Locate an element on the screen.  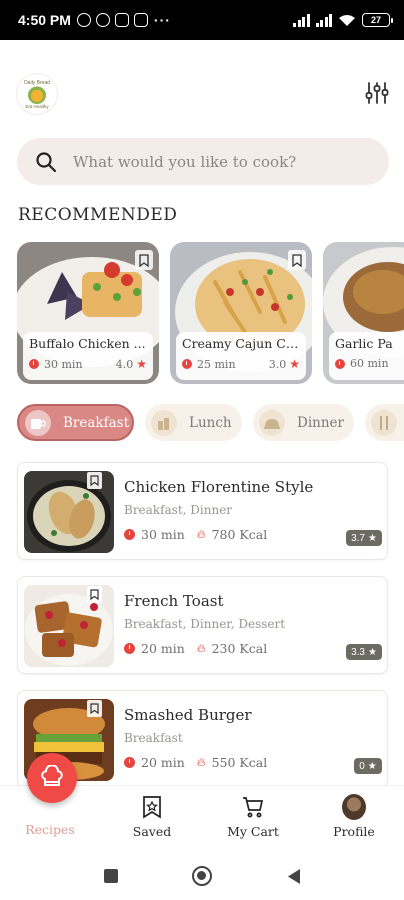
home-dot-icon is located at coordinates (201, 875).